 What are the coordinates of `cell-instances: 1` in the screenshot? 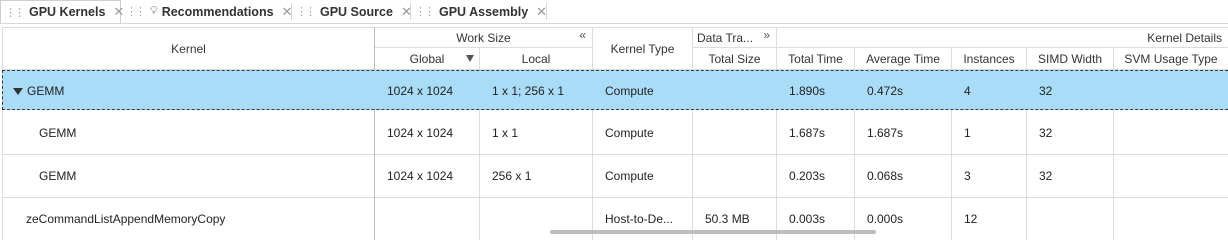 It's located at (967, 133).